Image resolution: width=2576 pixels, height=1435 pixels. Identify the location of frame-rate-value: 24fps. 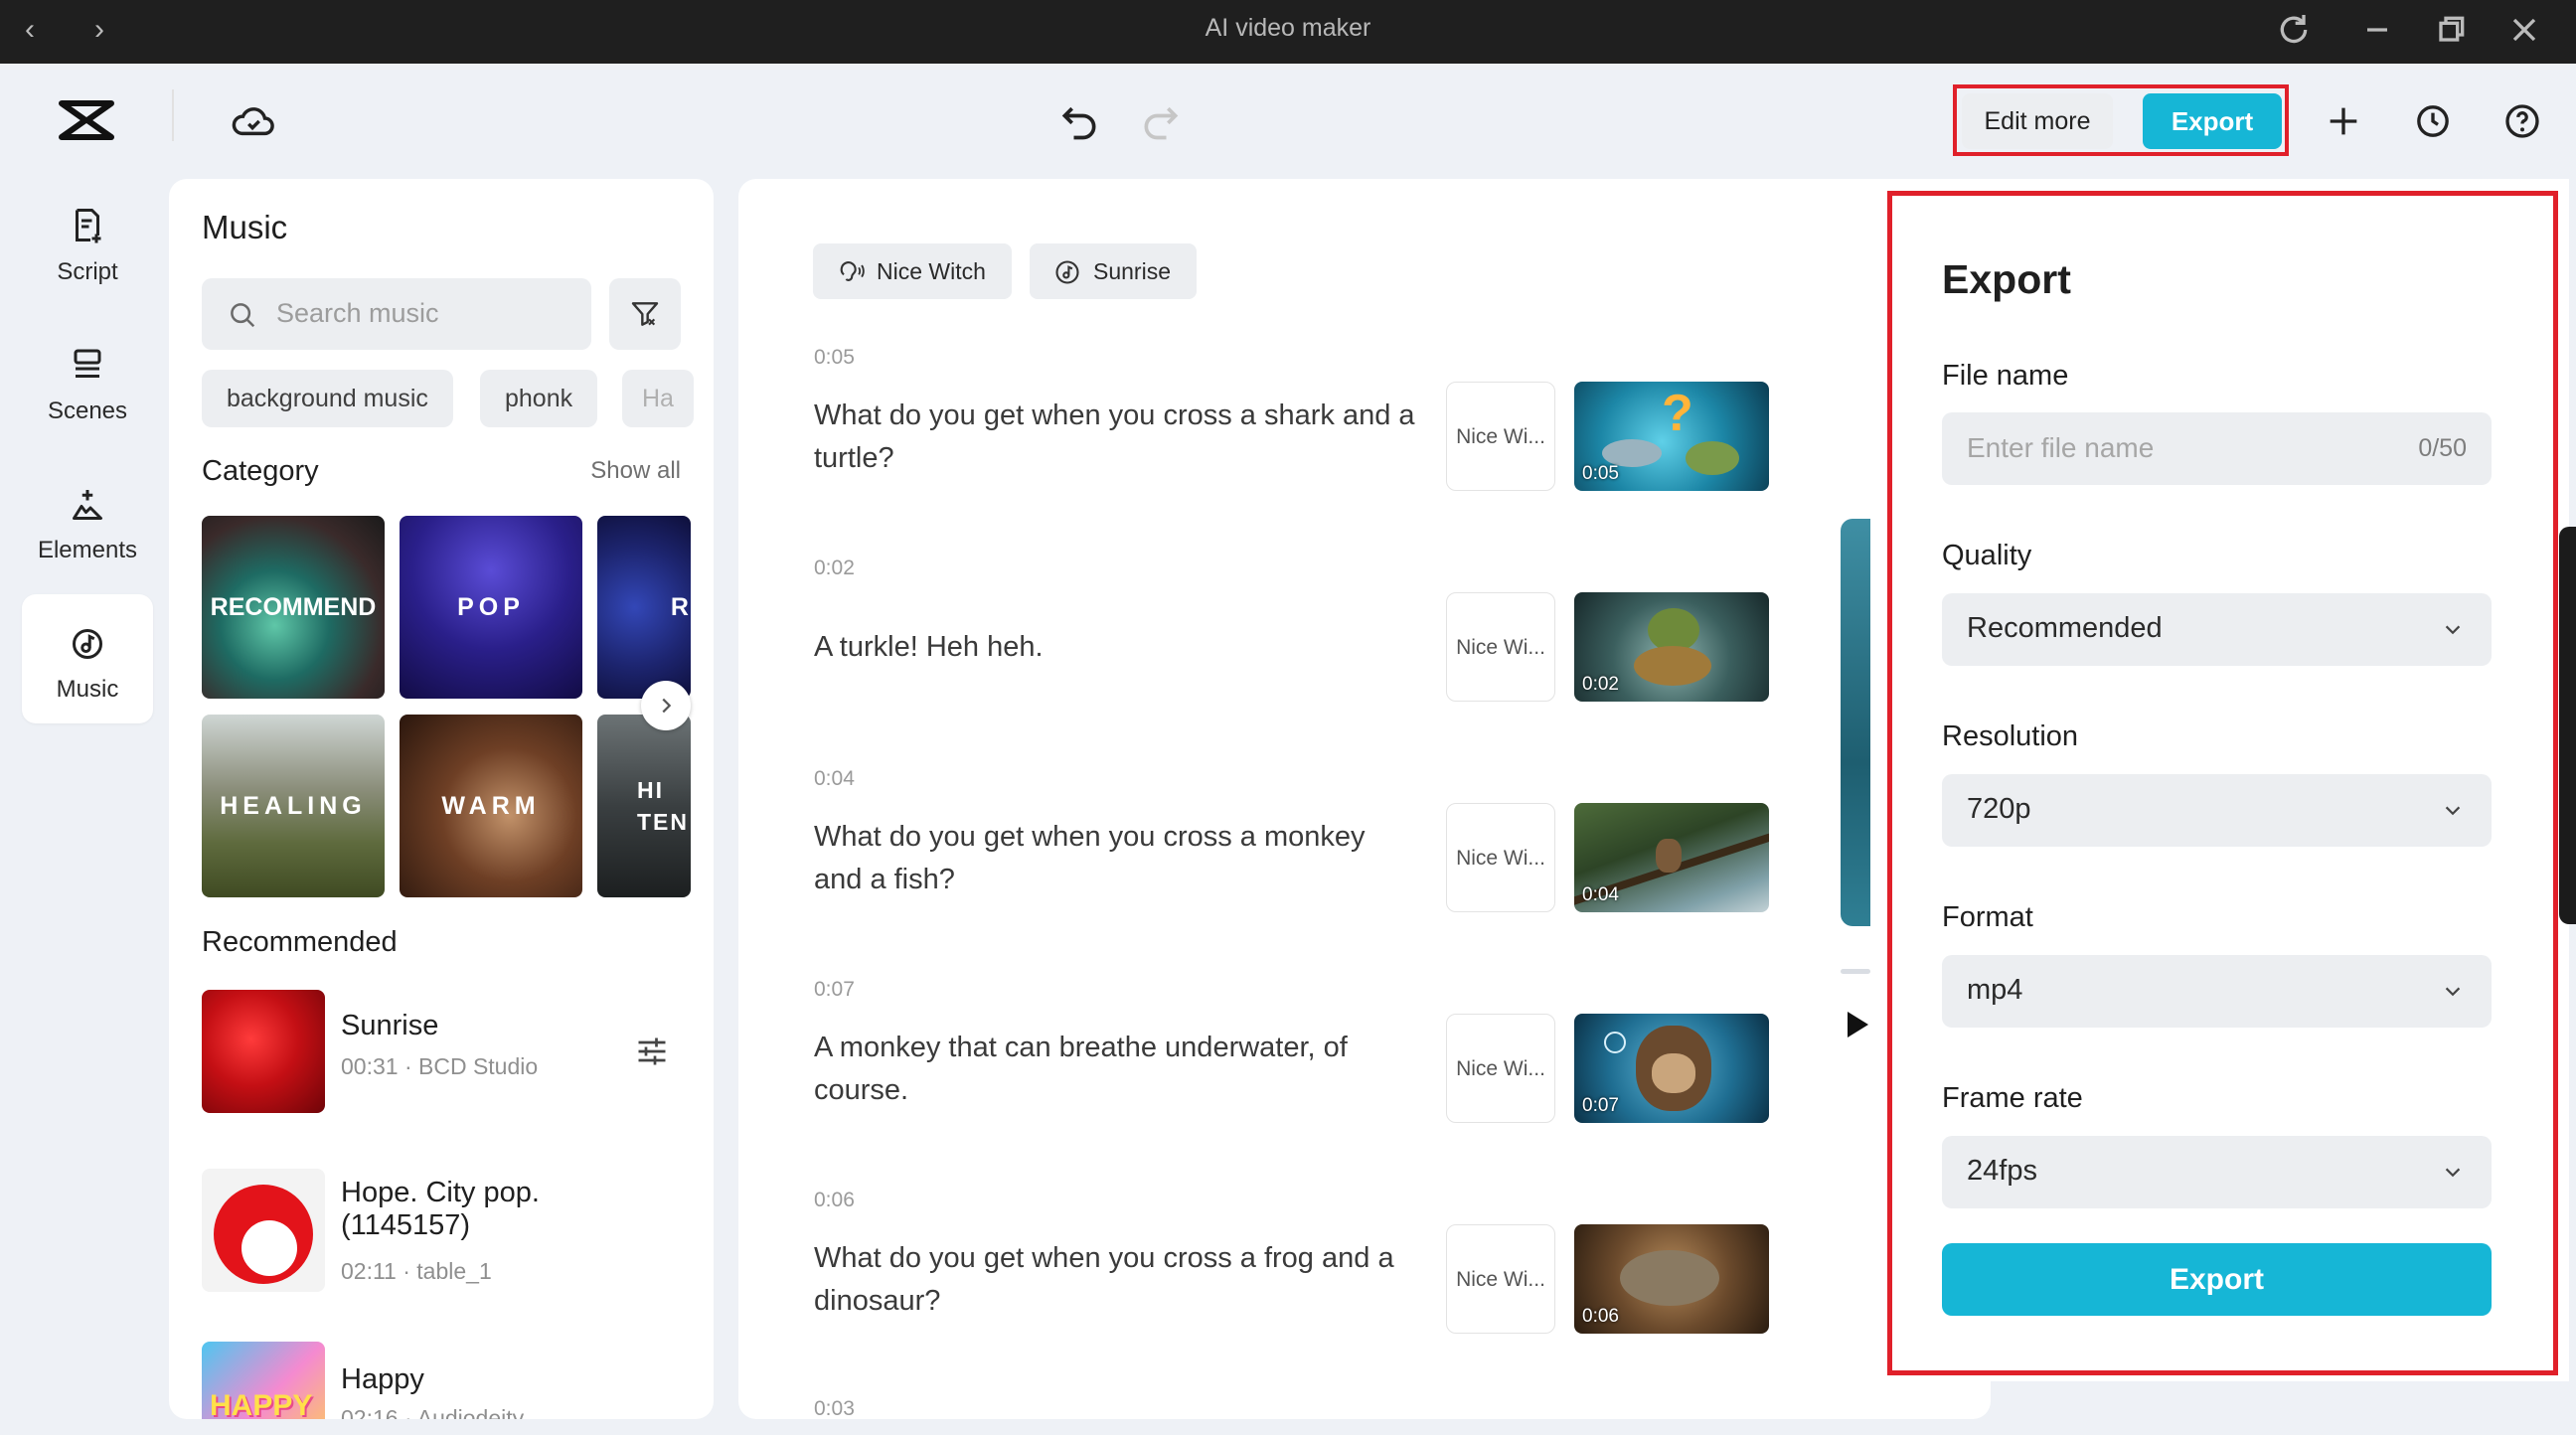
(2002, 1171).